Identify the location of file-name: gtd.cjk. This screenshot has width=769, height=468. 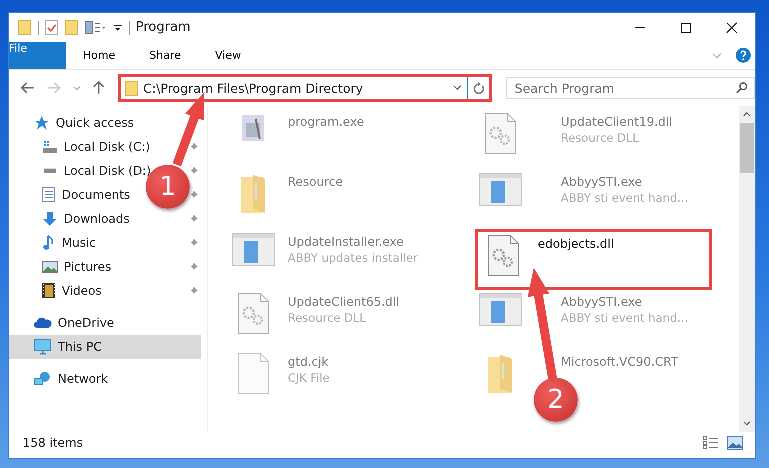
(309, 362).